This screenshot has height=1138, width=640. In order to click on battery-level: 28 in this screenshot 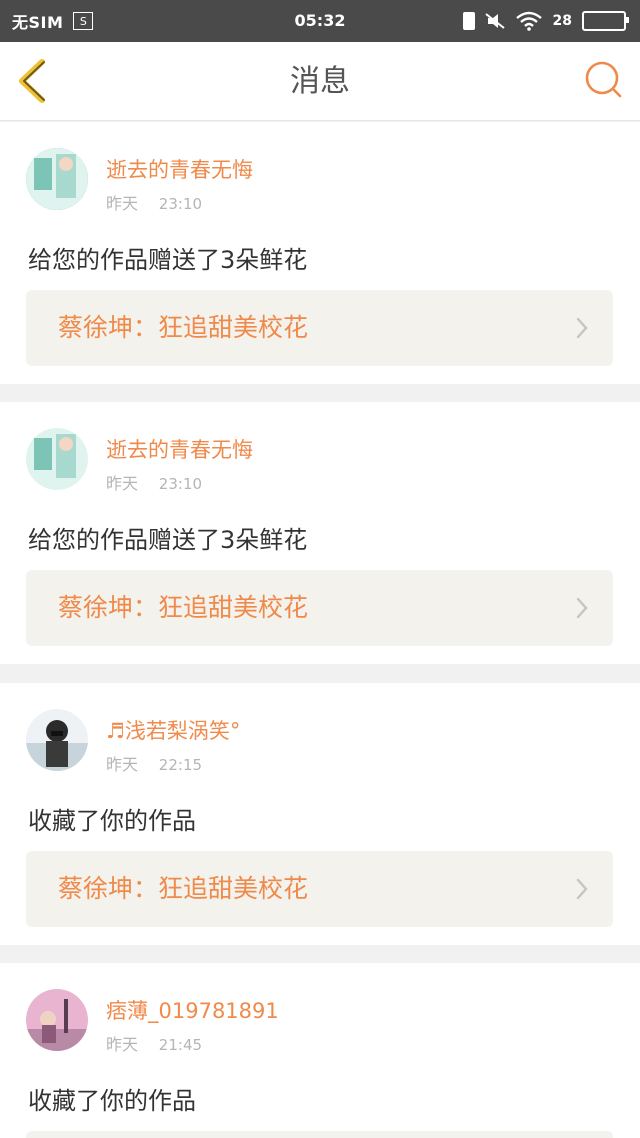, I will do `click(562, 21)`.